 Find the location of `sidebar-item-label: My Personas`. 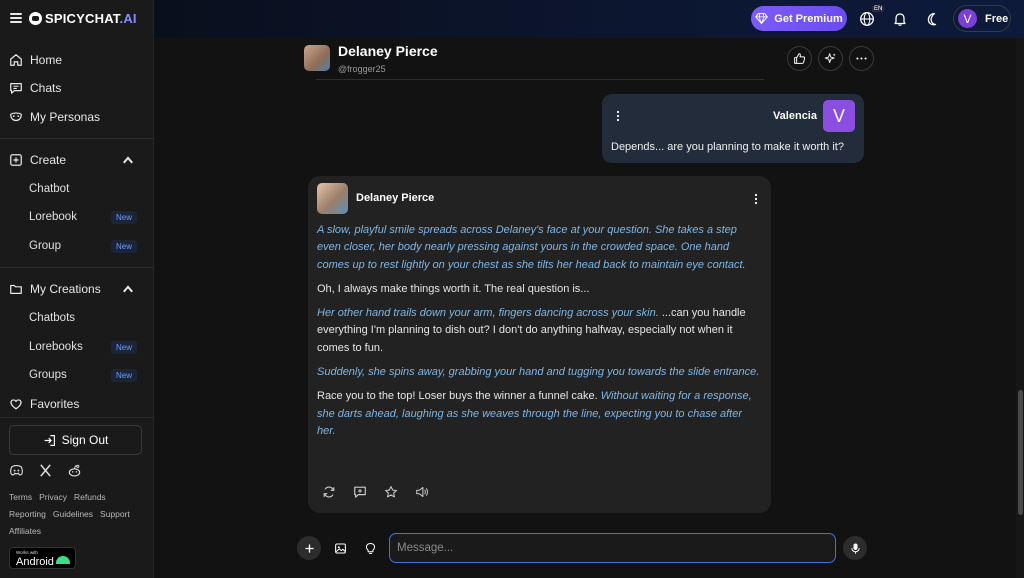

sidebar-item-label: My Personas is located at coordinates (65, 117).